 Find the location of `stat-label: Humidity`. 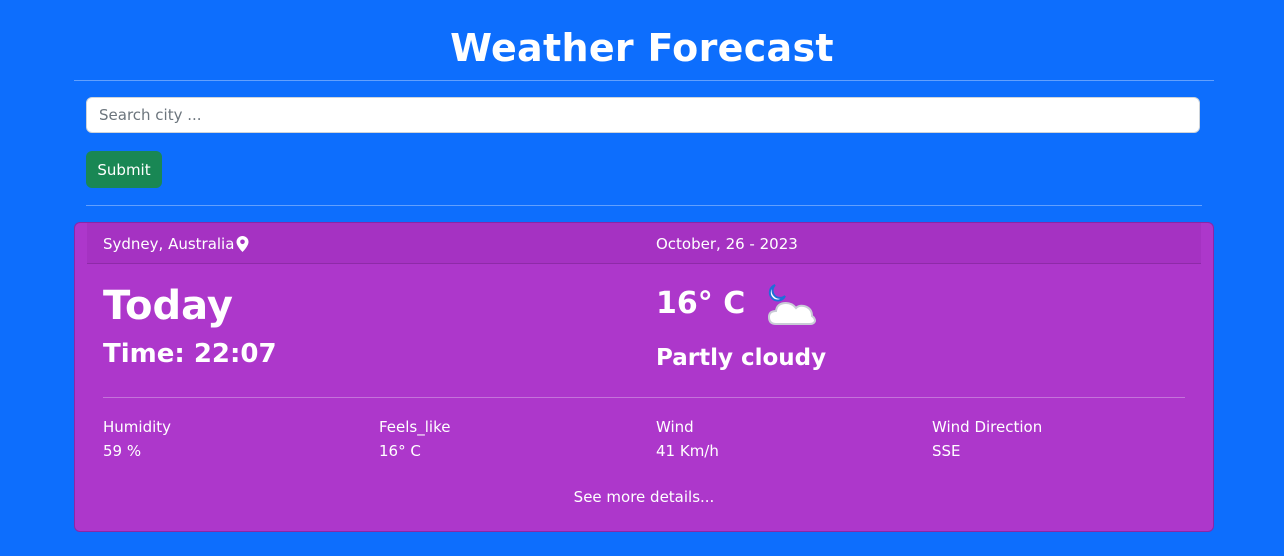

stat-label: Humidity is located at coordinates (137, 427).